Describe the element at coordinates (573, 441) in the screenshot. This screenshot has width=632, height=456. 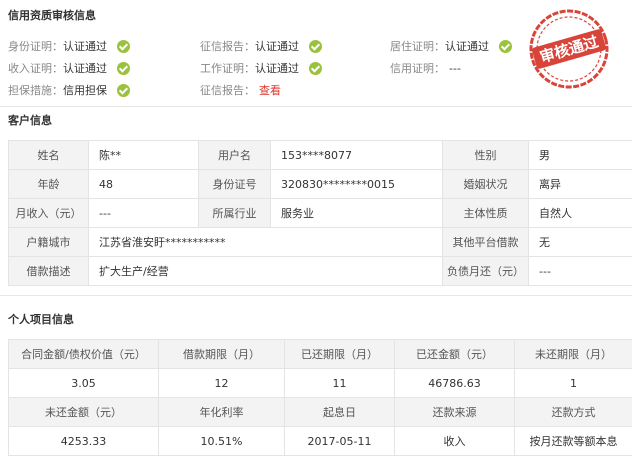
I see `cell-value: 按月还款等额本息` at that location.